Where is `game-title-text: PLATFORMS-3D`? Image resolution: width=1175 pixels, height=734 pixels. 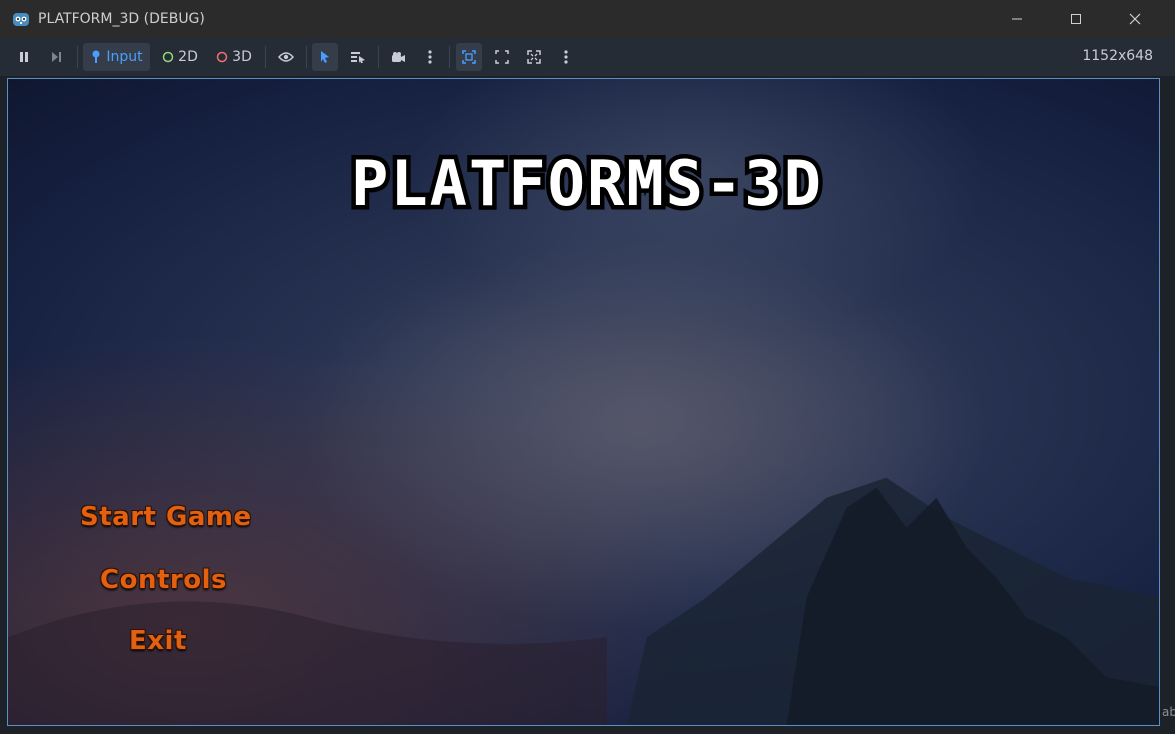
game-title-text: PLATFORMS-3D is located at coordinates (587, 185).